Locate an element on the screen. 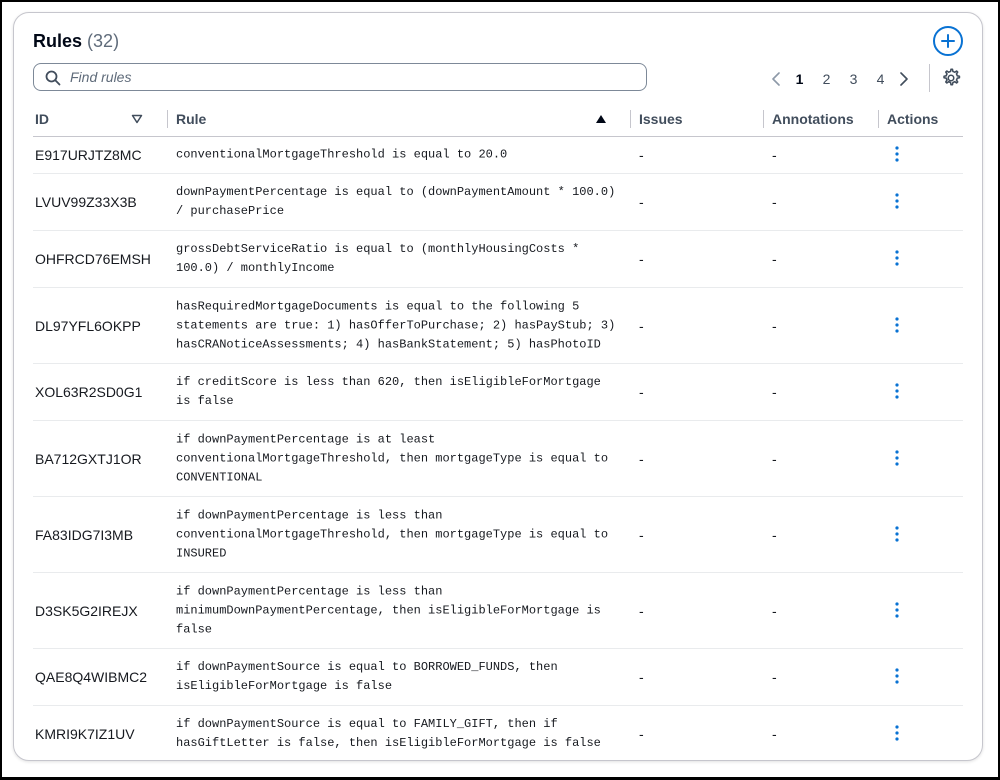 This screenshot has width=1000, height=780. sort-descending-outline-icon is located at coordinates (137, 119).